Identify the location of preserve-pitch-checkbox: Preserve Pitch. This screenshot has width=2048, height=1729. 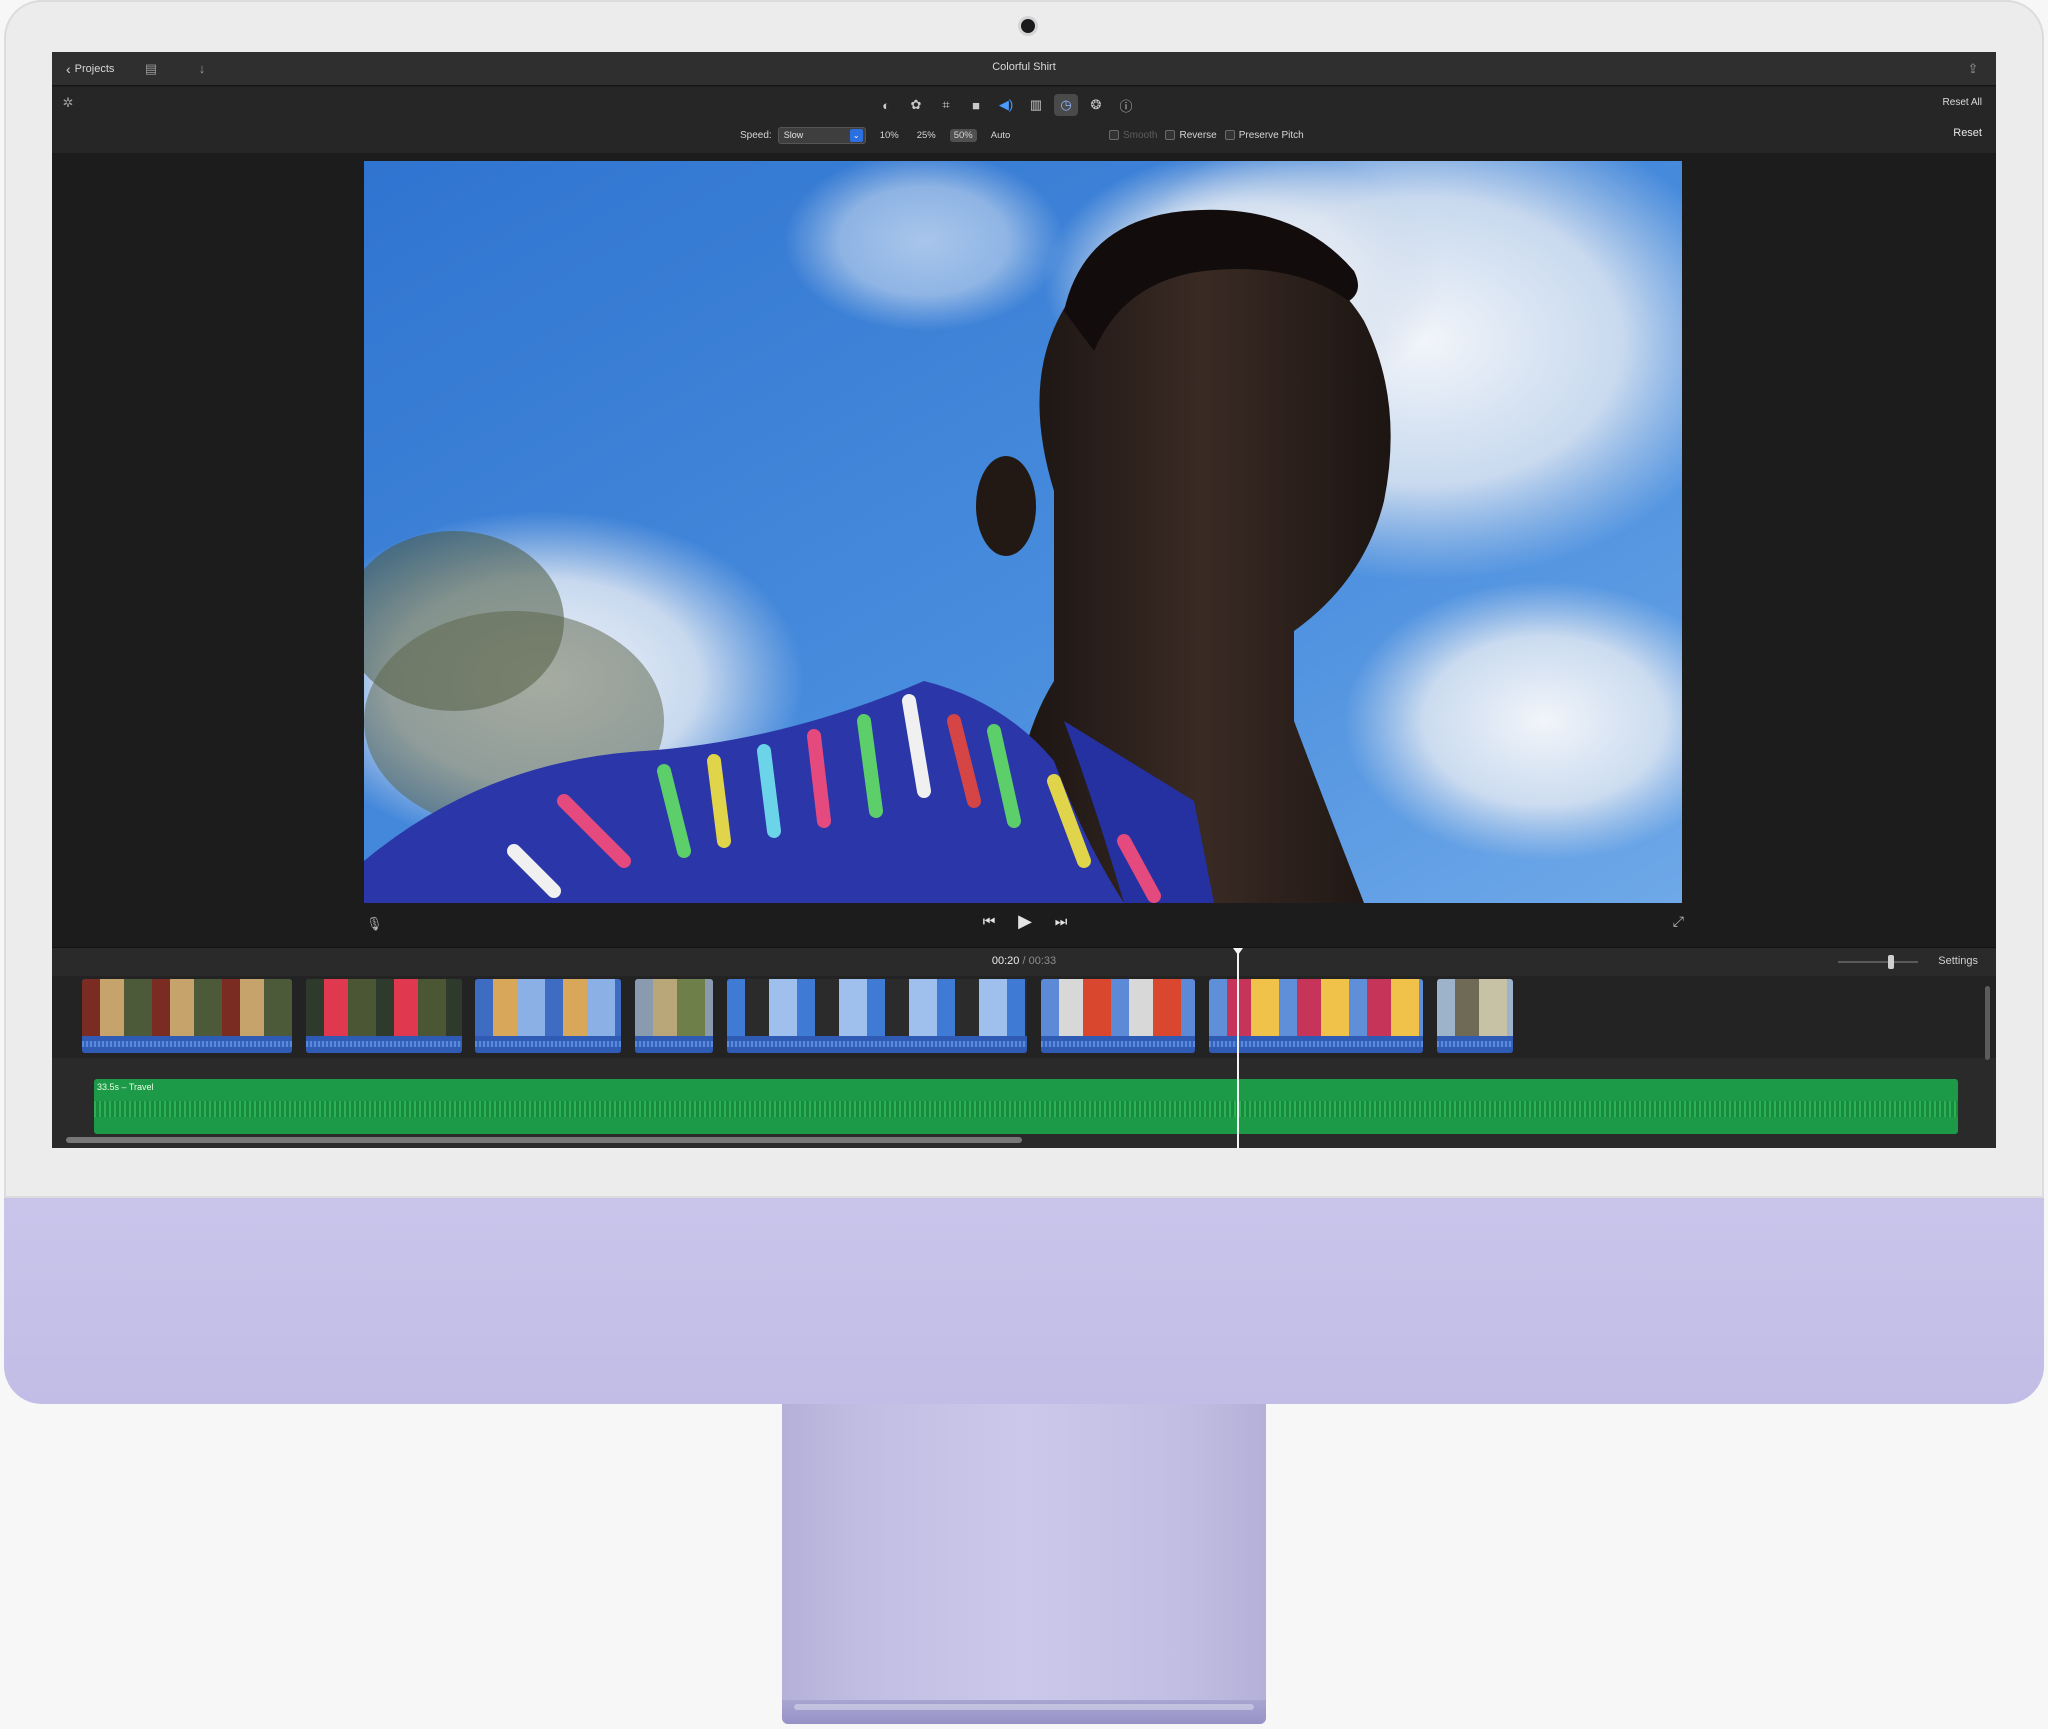
(1264, 135).